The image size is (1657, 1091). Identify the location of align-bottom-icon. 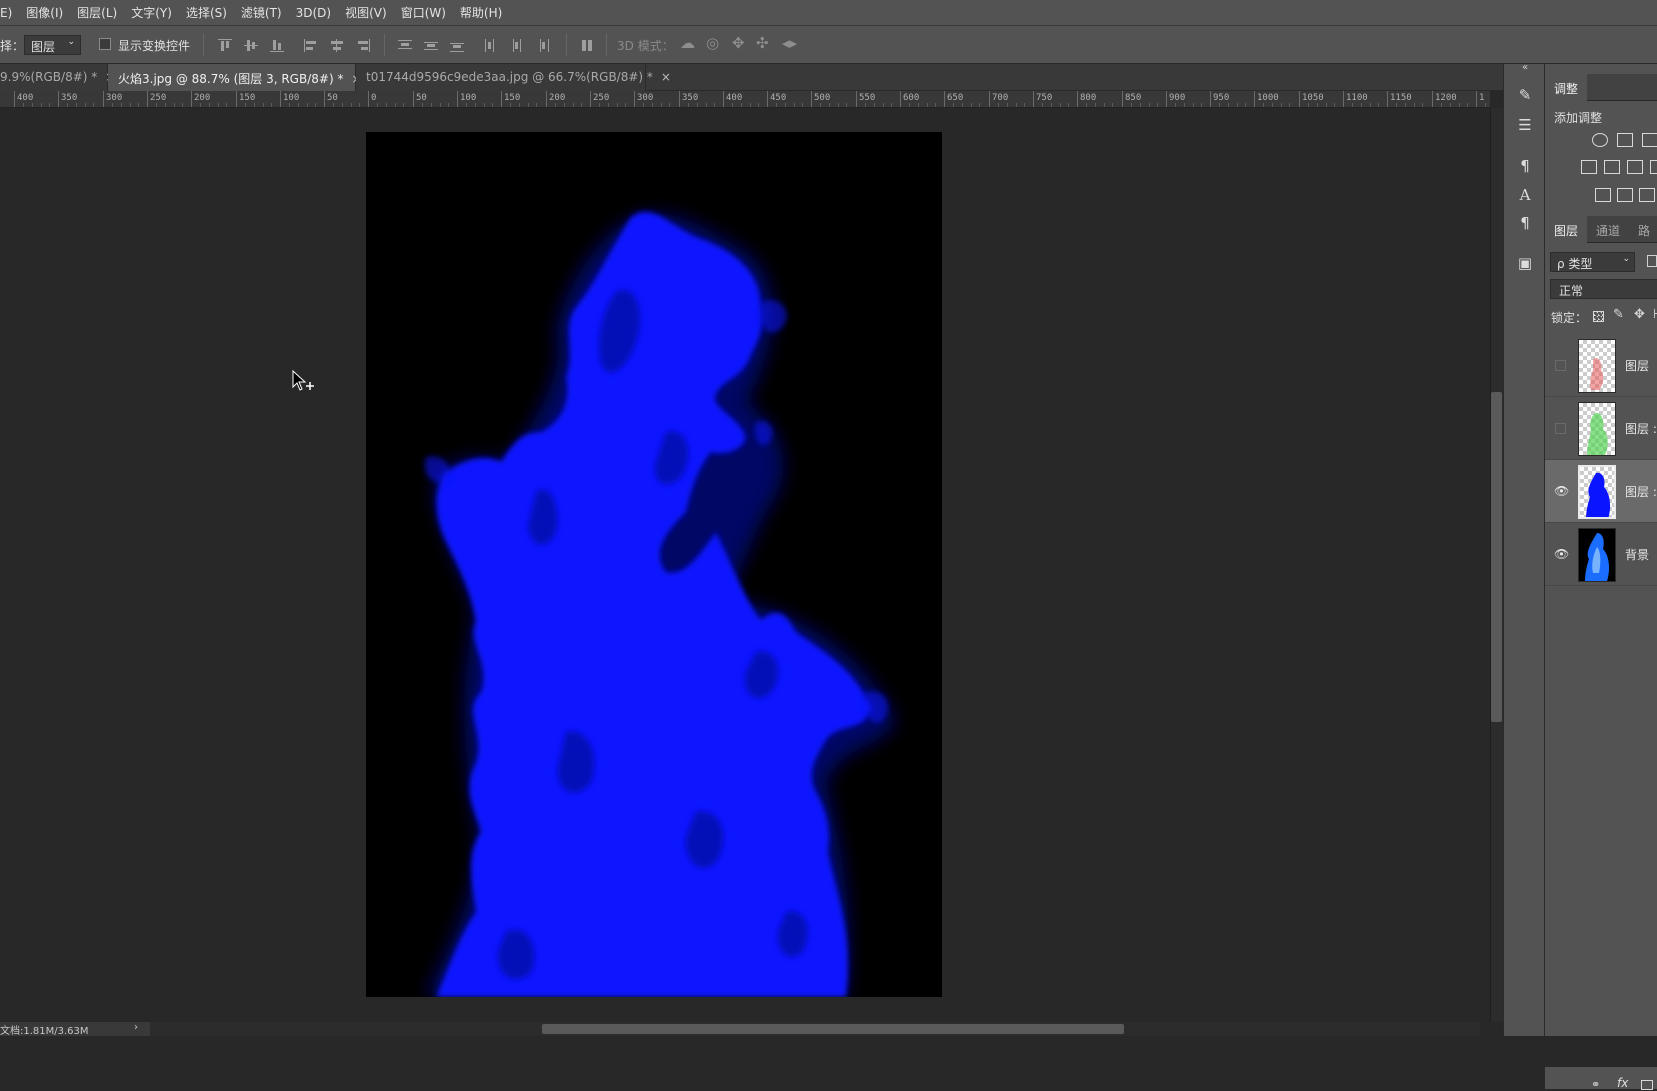
(277, 45).